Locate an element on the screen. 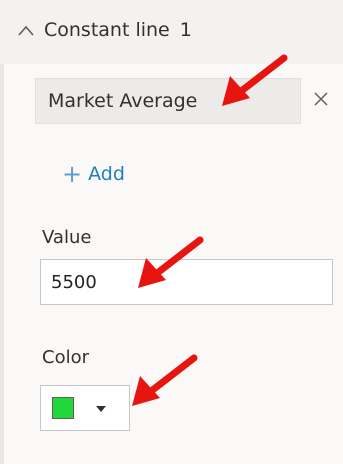 Image resolution: width=343 pixels, height=464 pixels. annotation-arrow-color is located at coordinates (165, 380).